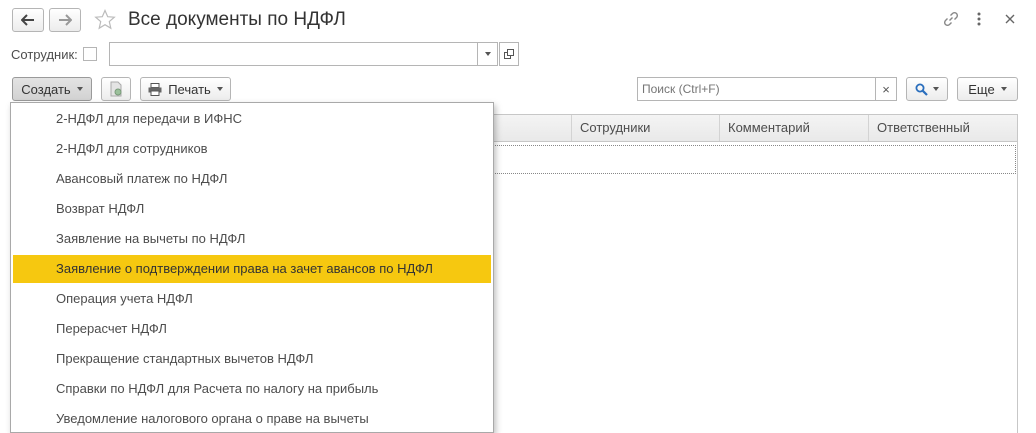 Image resolution: width=1036 pixels, height=433 pixels. I want to click on open-icon, so click(509, 54).